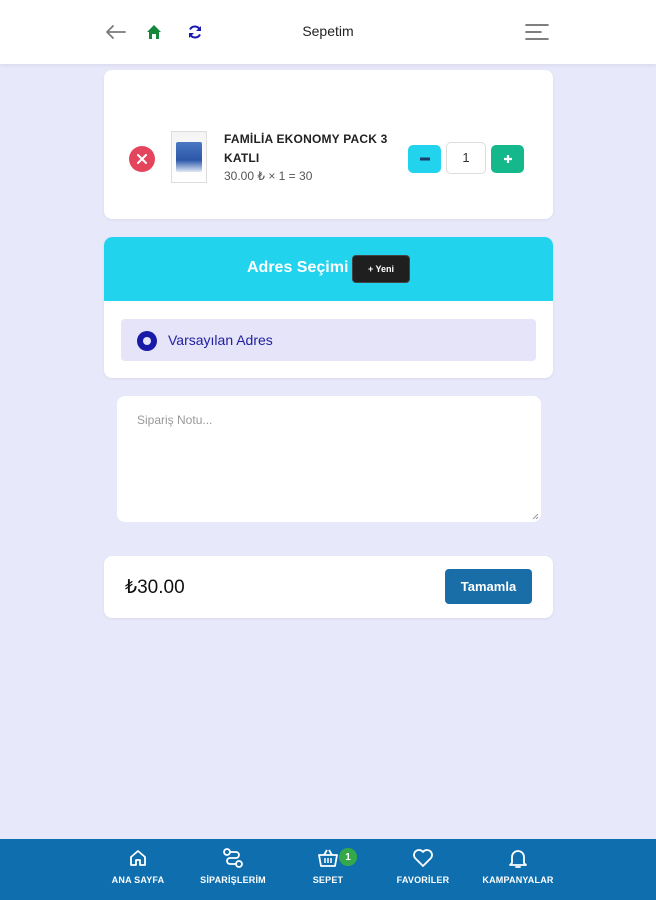  I want to click on total-card: ₺30.00 Tamamla, so click(328, 587).